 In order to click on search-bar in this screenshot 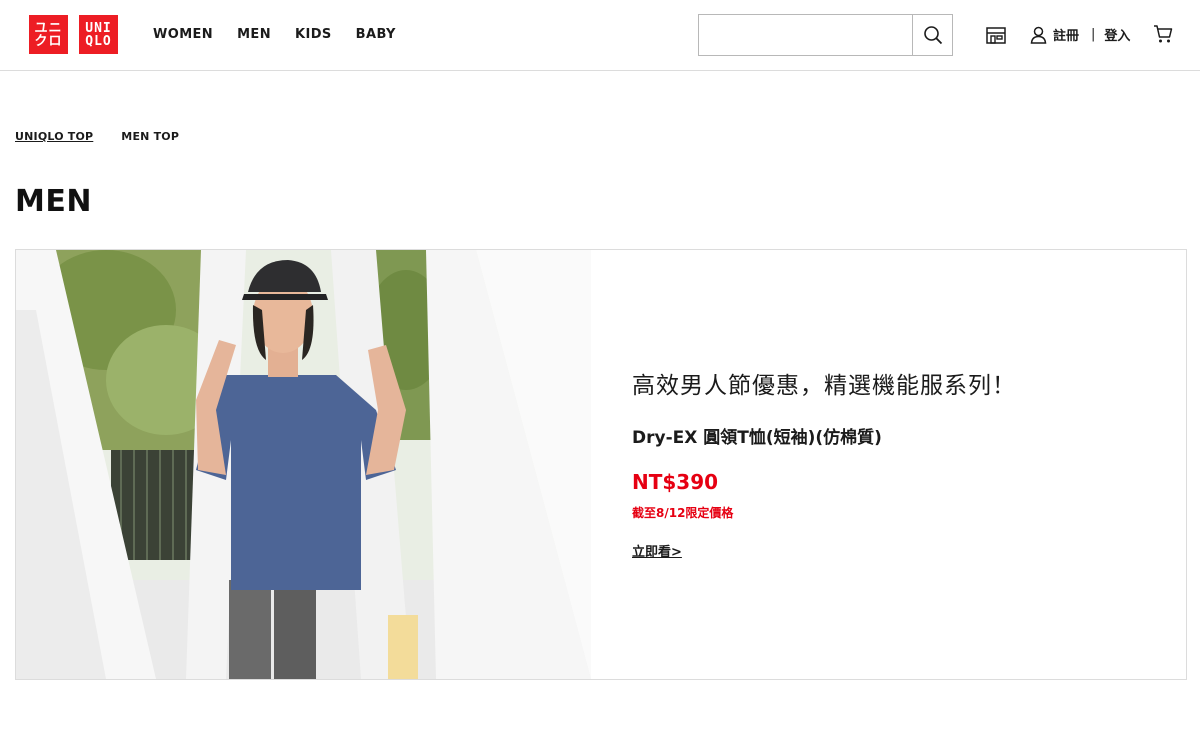, I will do `click(825, 35)`.